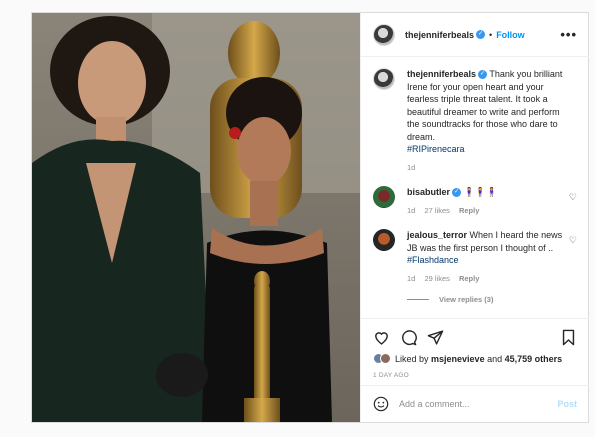  I want to click on view-replies-label: View replies (3), so click(466, 299).